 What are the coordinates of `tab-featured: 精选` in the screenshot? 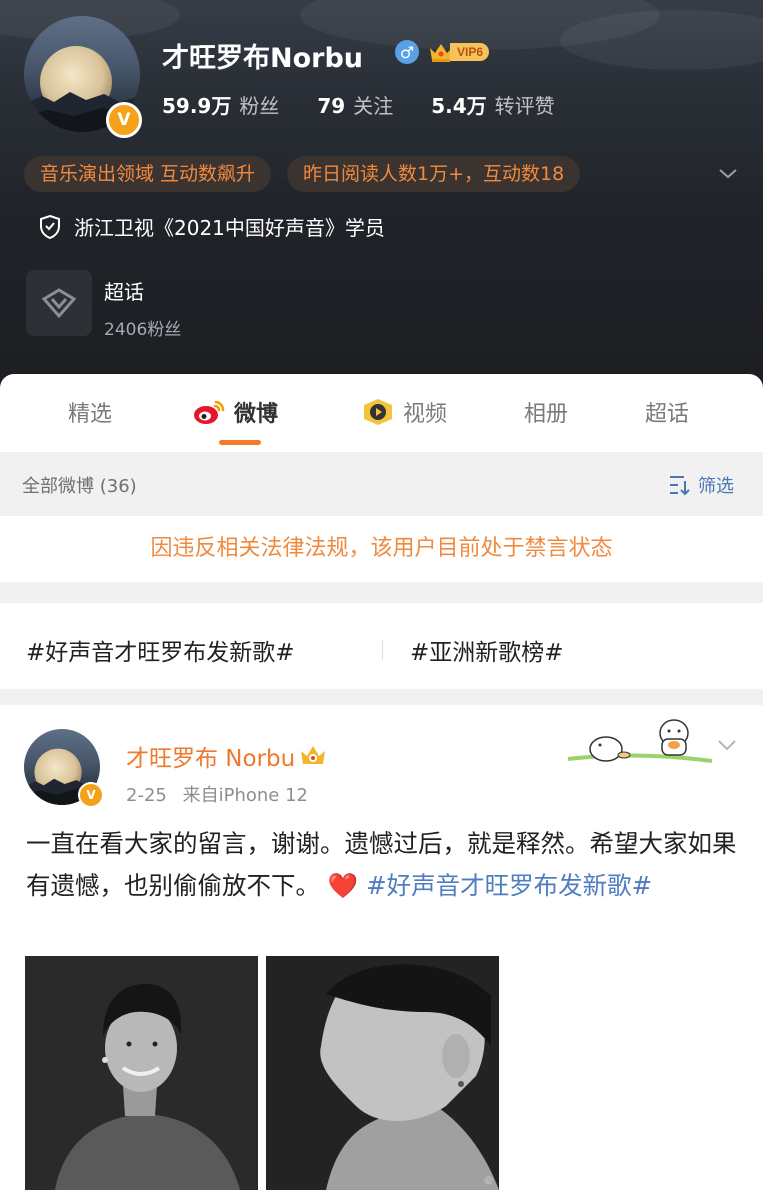 It's located at (90, 412).